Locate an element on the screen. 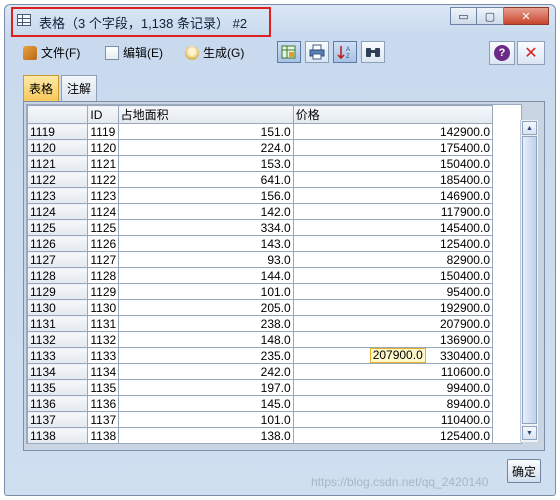 This screenshot has height=500, width=560. id-cell: 1128 is located at coordinates (103, 275).